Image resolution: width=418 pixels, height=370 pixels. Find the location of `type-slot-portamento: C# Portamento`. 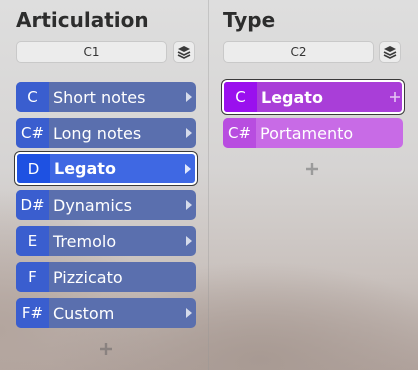

type-slot-portamento: C# Portamento is located at coordinates (313, 133).